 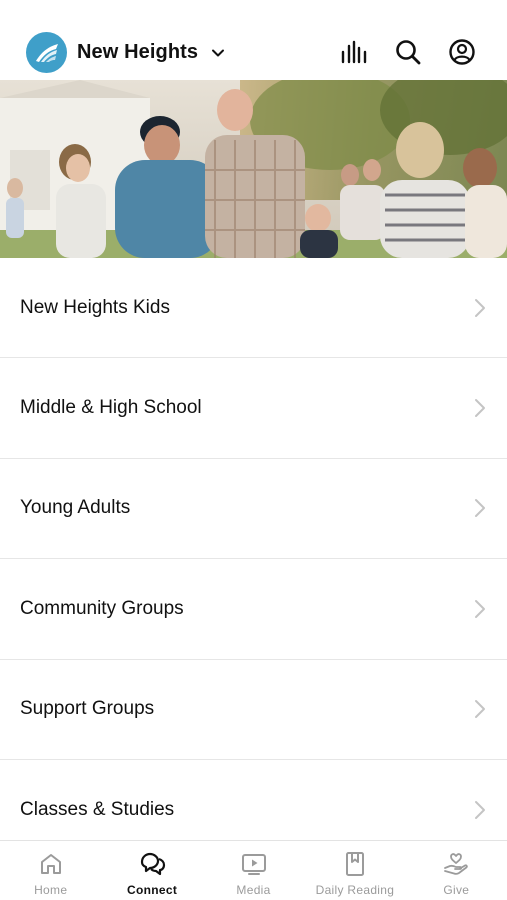 What do you see at coordinates (462, 52) in the screenshot?
I see `profile-icon` at bounding box center [462, 52].